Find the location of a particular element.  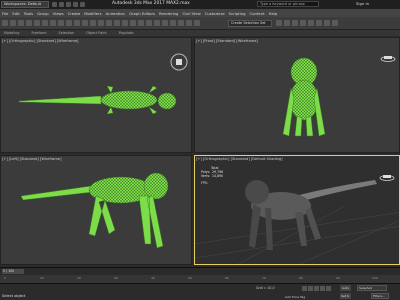

camera-target-icon is located at coordinates (179, 62).